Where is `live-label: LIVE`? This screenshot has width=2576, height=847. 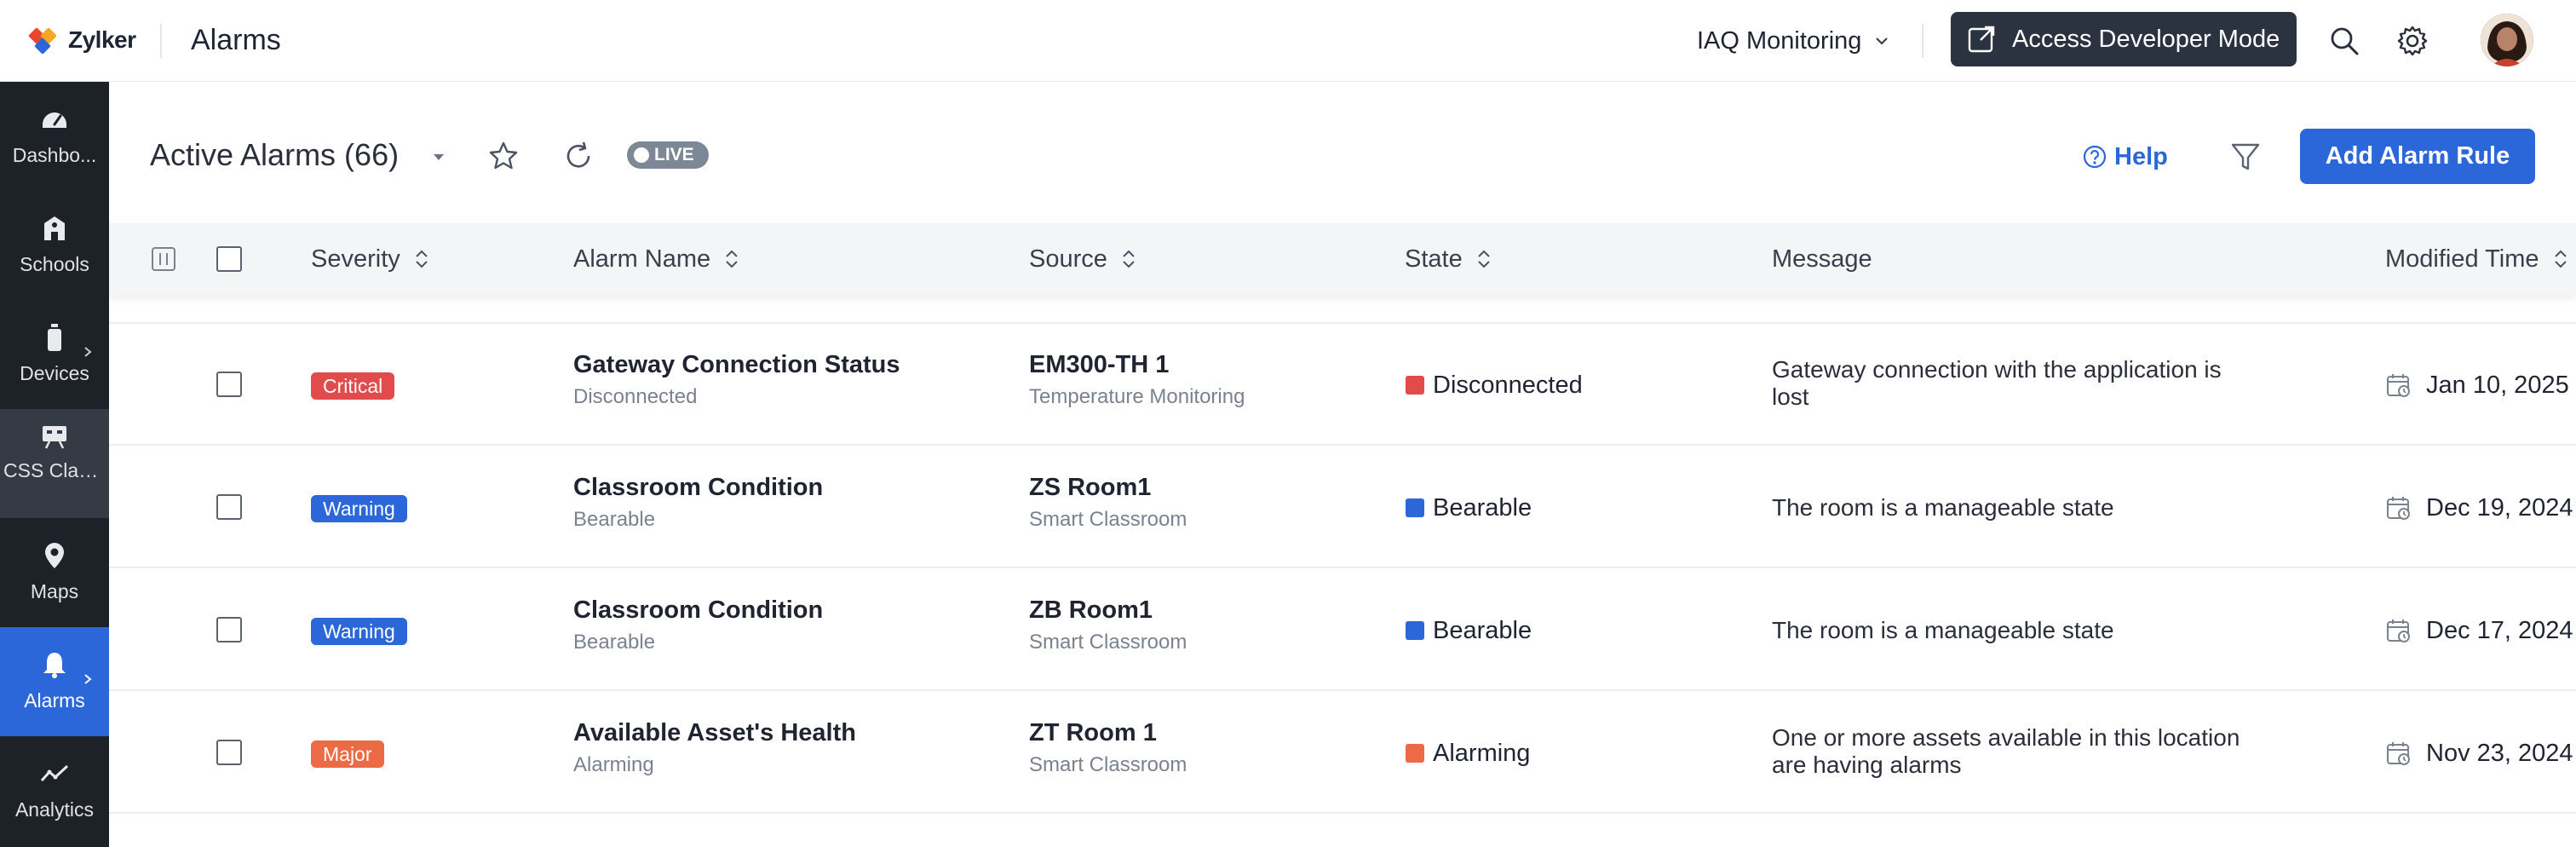 live-label: LIVE is located at coordinates (674, 154).